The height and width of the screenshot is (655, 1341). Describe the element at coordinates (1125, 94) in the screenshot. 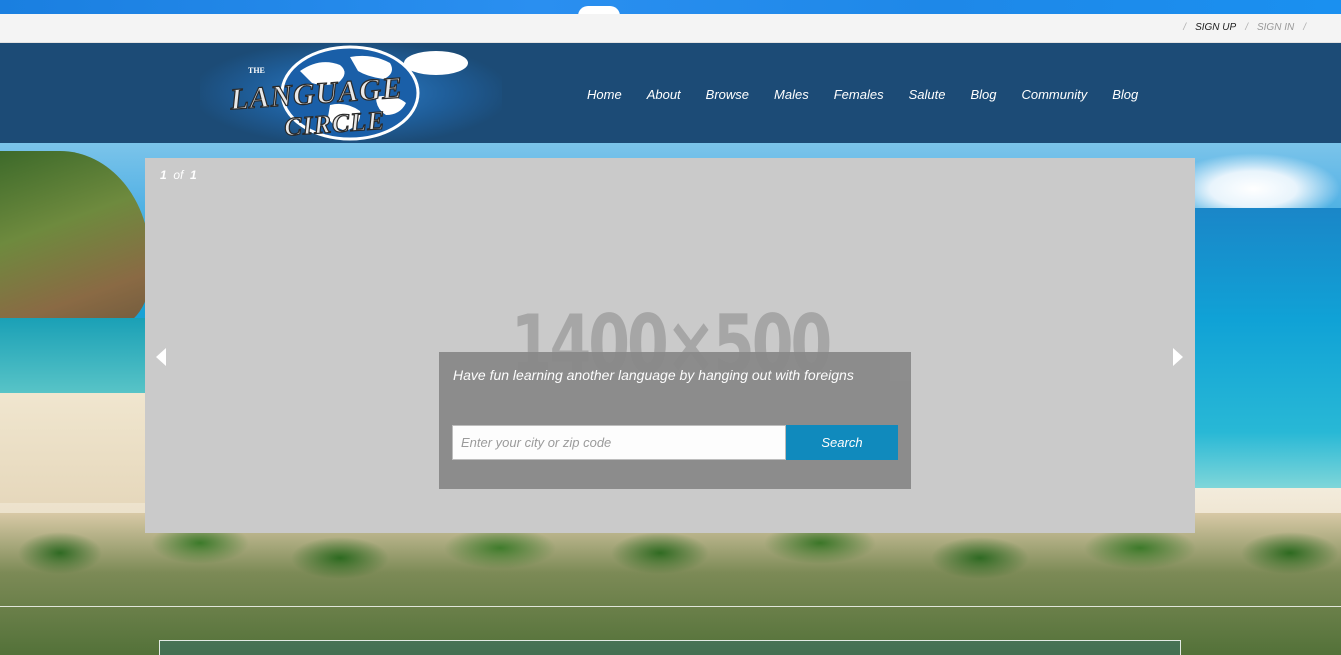

I see `nav-blog-2: Blog` at that location.